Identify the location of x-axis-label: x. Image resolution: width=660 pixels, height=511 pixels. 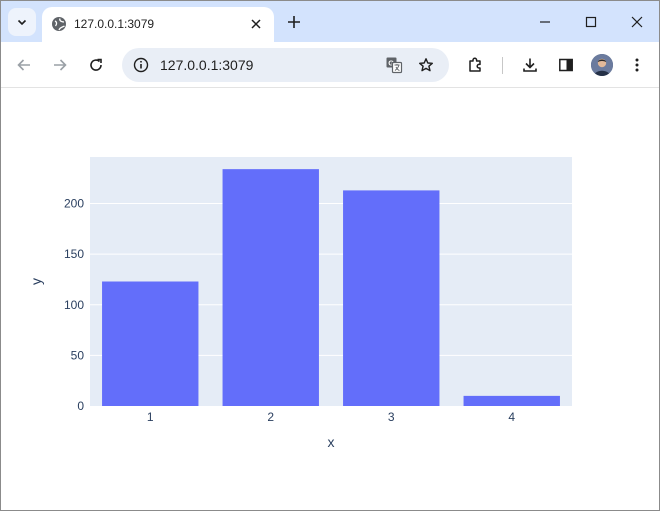
(331, 442).